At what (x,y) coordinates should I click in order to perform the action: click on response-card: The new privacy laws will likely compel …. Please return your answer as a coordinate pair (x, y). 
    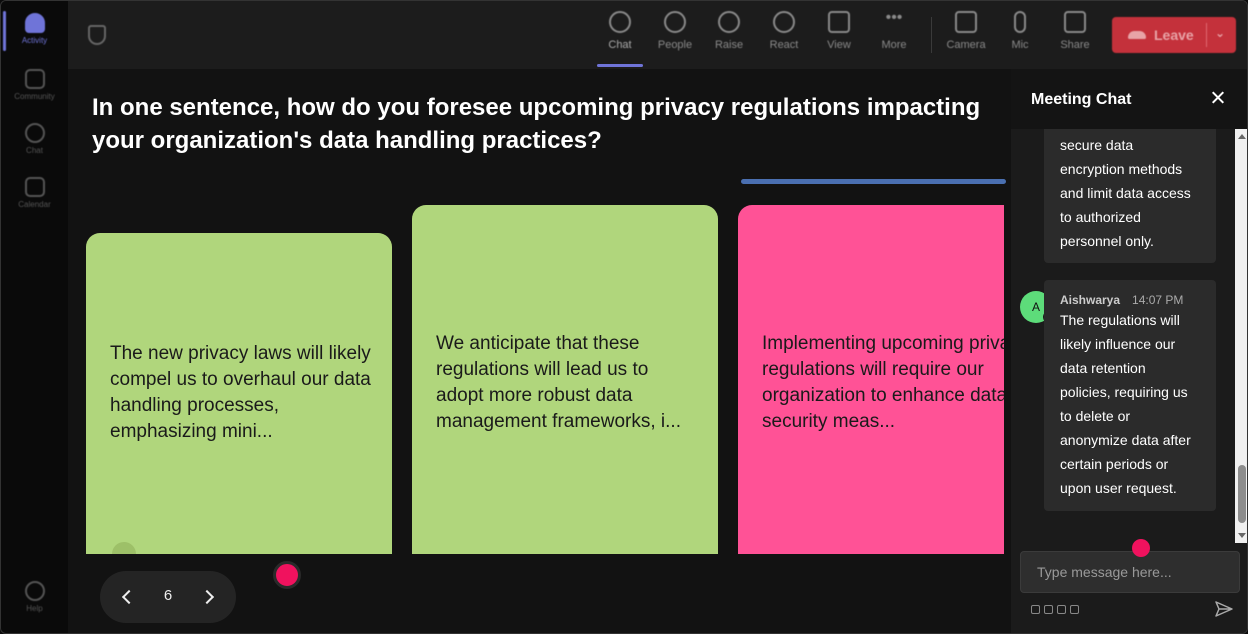
    Looking at the image, I should click on (239, 393).